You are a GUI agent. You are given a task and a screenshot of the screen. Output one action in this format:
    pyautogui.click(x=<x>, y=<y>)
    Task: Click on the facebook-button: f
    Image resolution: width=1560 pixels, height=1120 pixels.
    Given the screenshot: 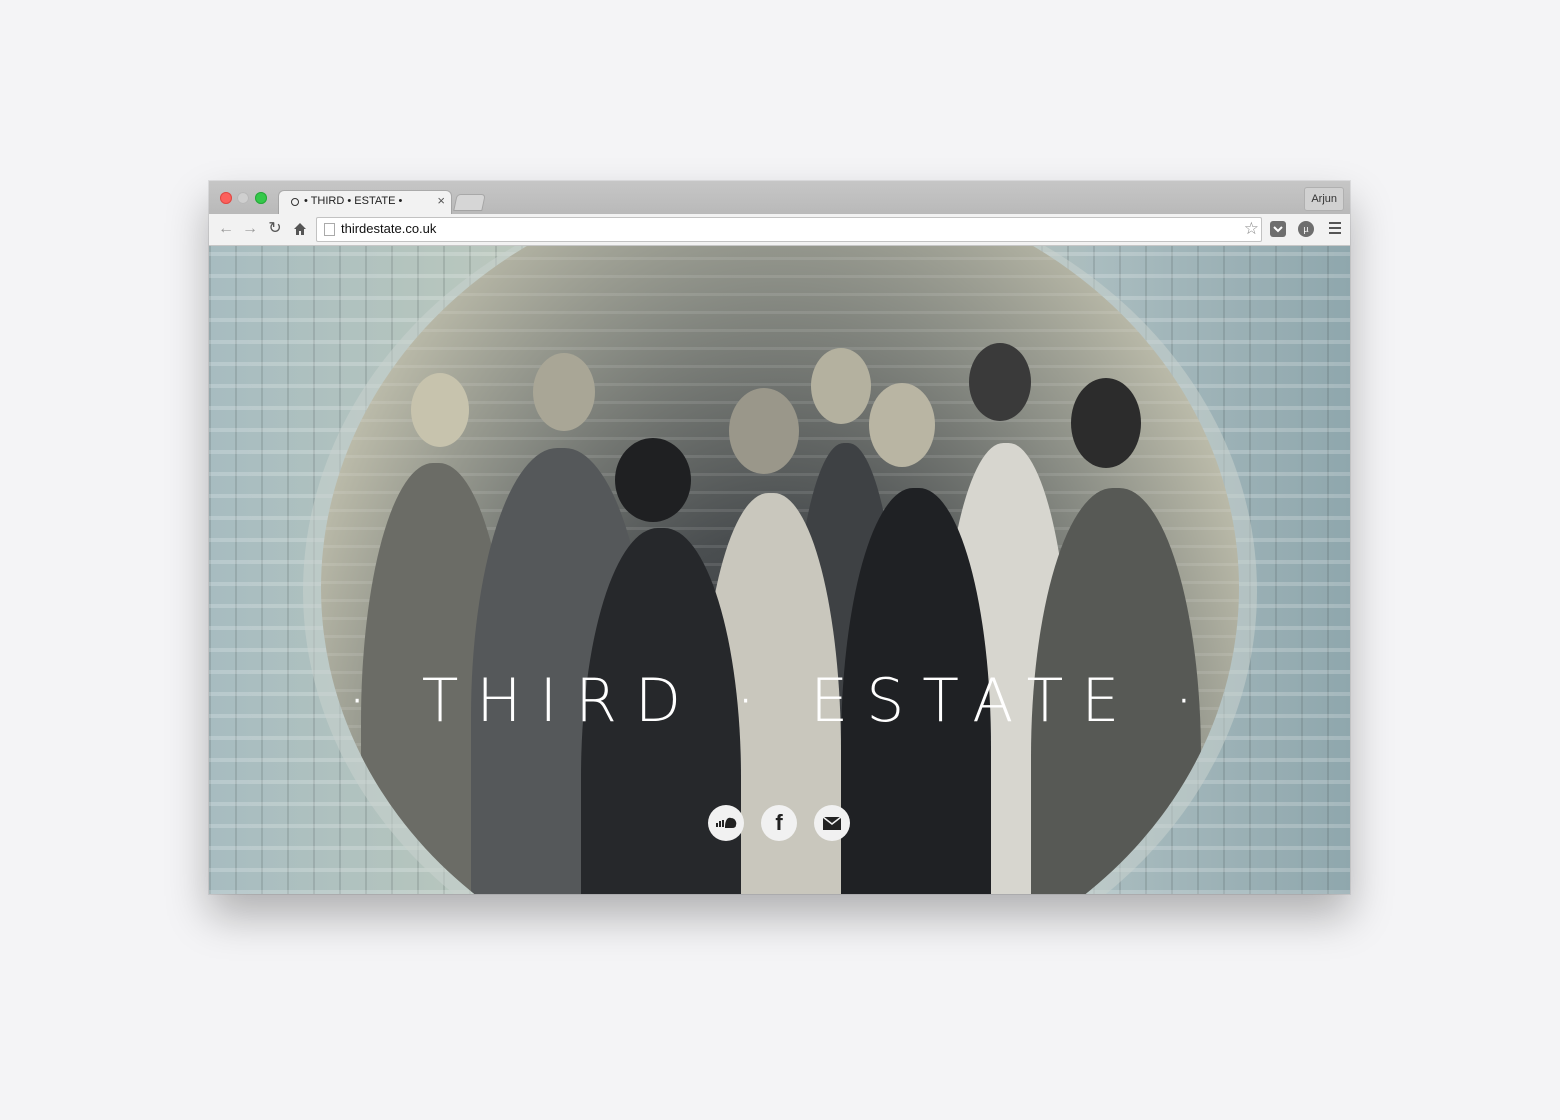 What is the action you would take?
    pyautogui.click(x=779, y=823)
    